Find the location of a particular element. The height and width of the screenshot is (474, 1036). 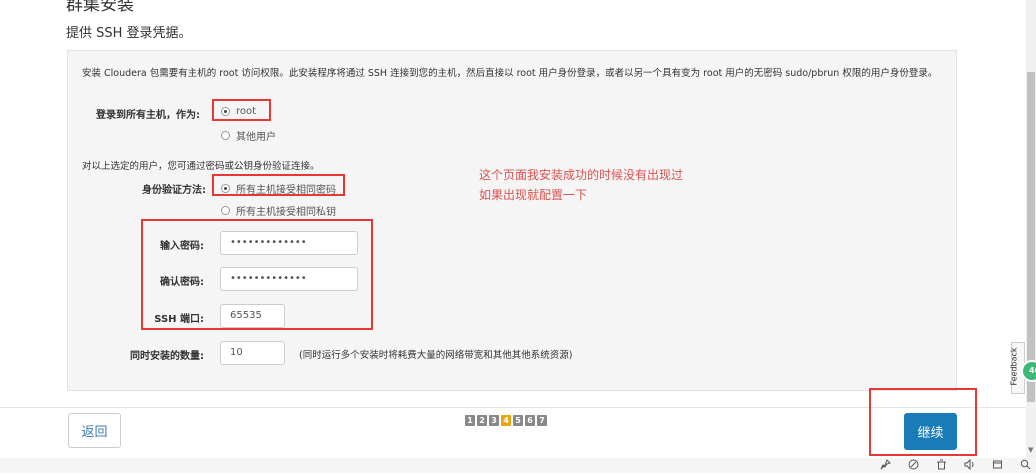

window-icon is located at coordinates (997, 466).